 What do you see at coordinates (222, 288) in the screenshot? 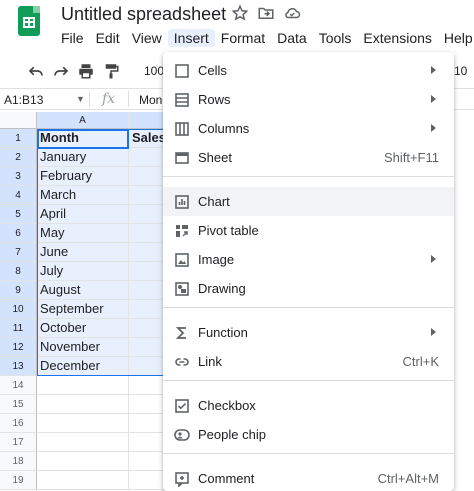
I see `menu-item-label: Drawing` at bounding box center [222, 288].